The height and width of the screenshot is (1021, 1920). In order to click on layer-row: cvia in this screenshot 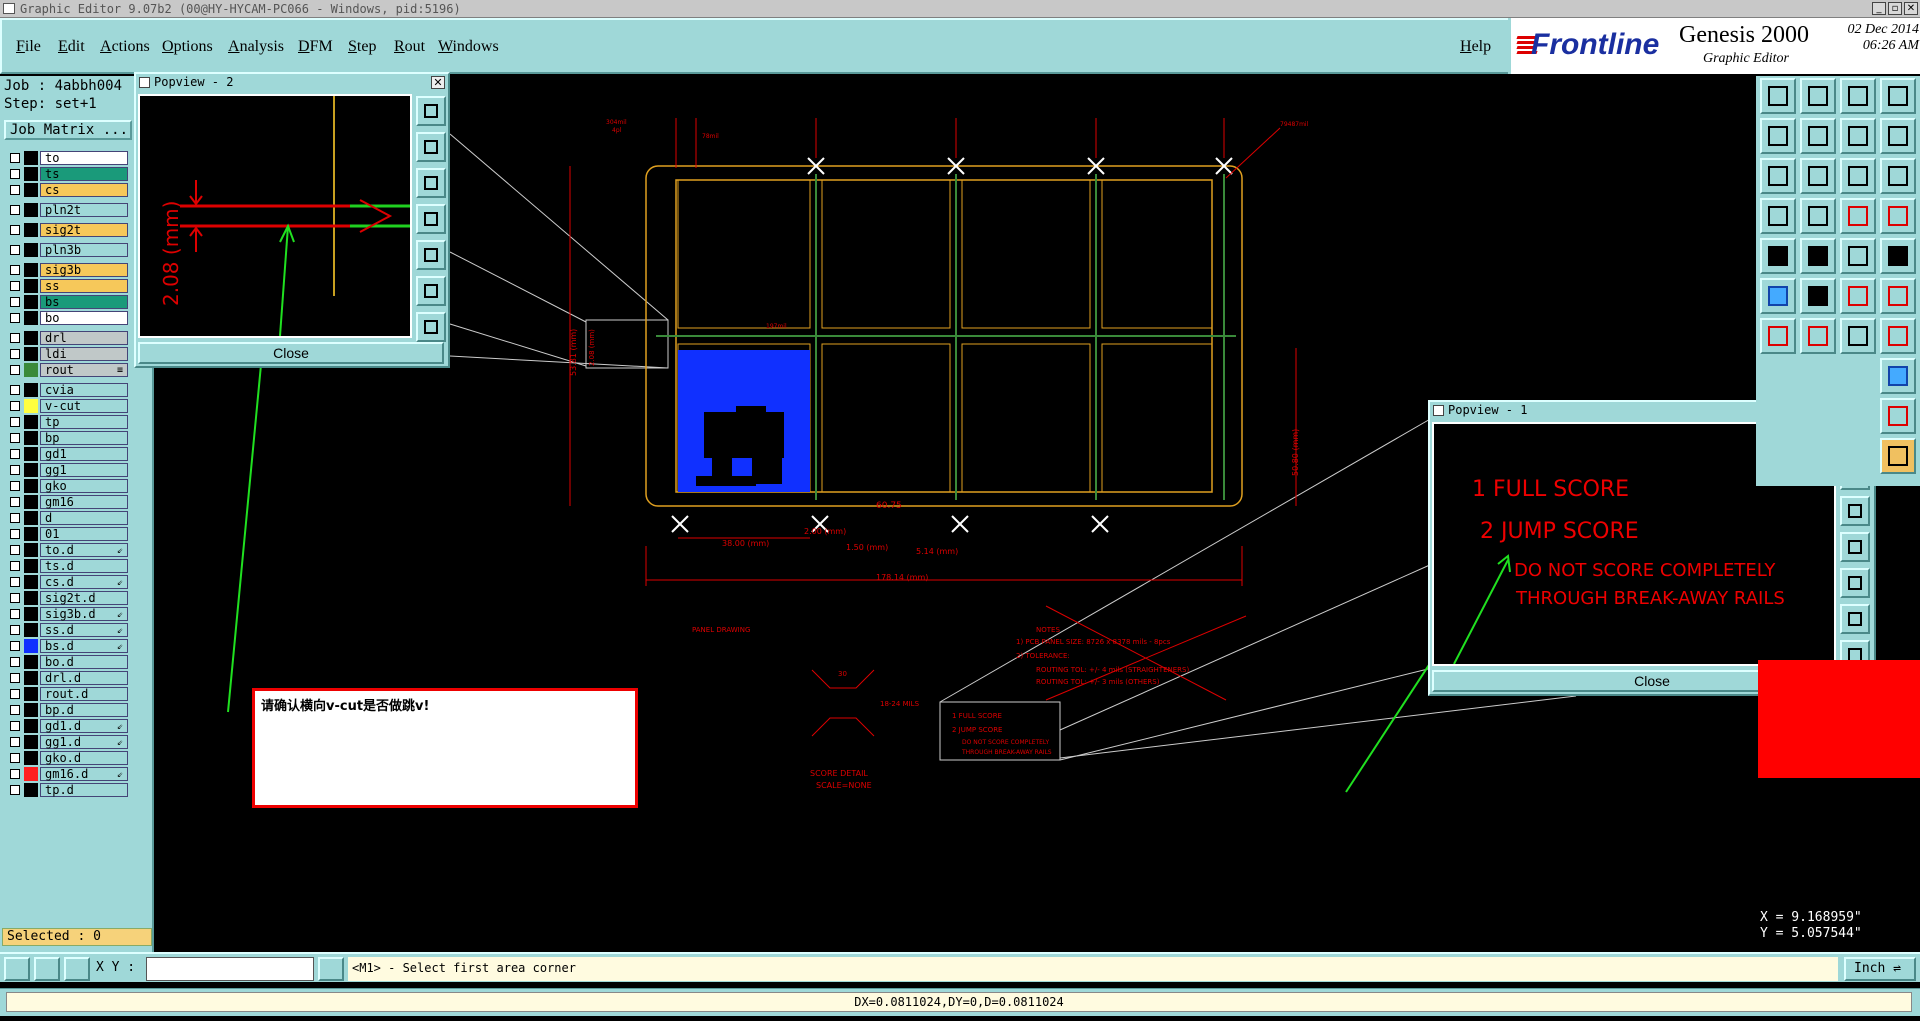, I will do `click(66, 390)`.